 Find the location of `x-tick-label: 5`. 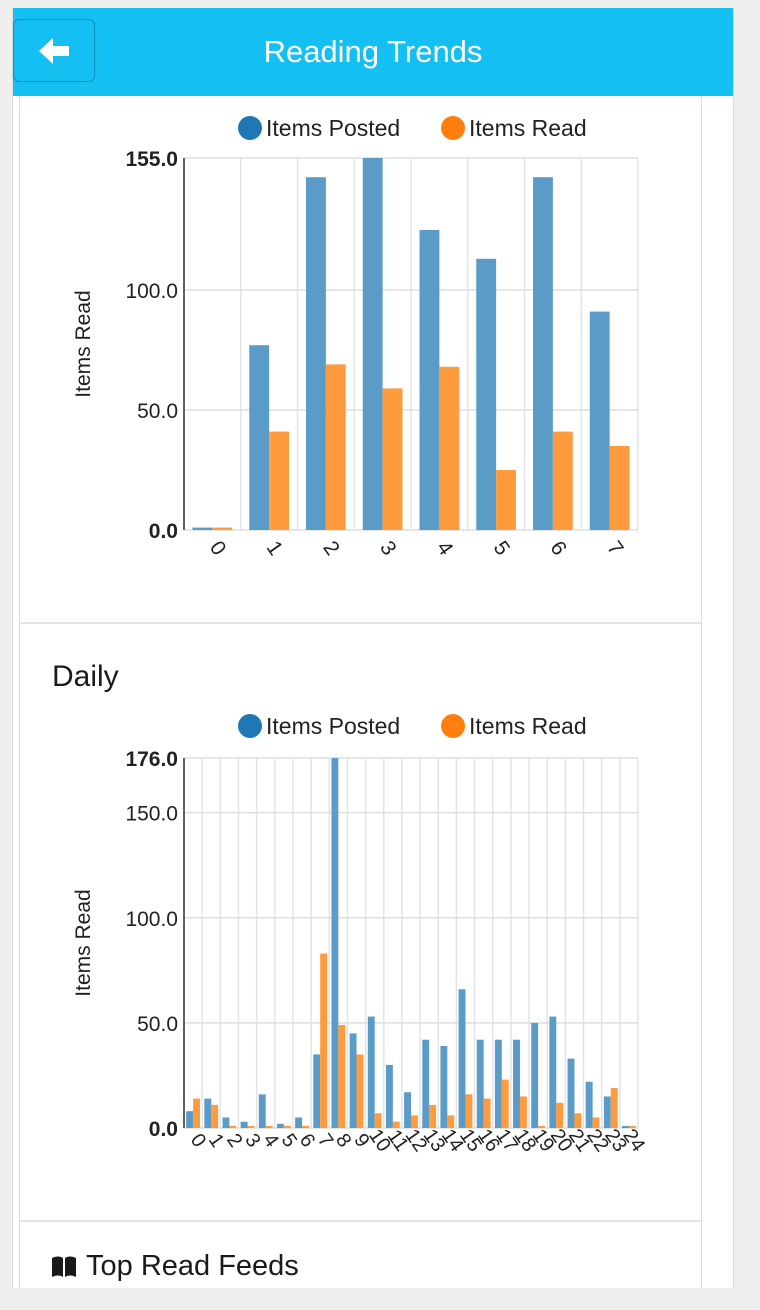

x-tick-label: 5 is located at coordinates (502, 548).